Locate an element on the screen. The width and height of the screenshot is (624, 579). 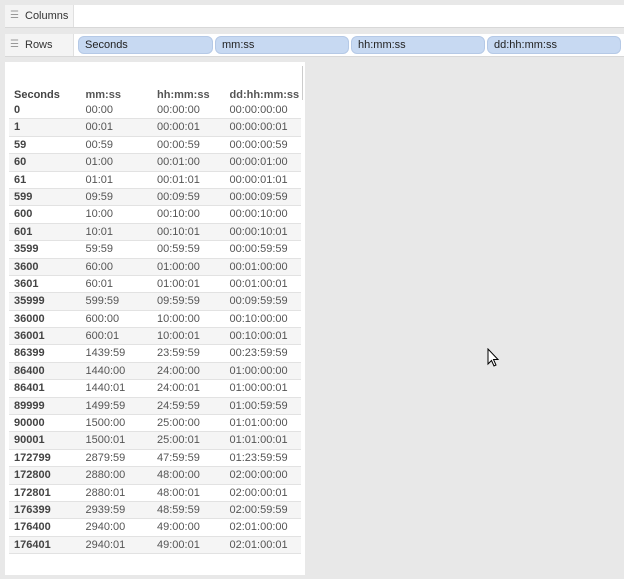
table-row: 36001 600:01 10:00:01 00:10:00:01 is located at coordinates (155, 337).